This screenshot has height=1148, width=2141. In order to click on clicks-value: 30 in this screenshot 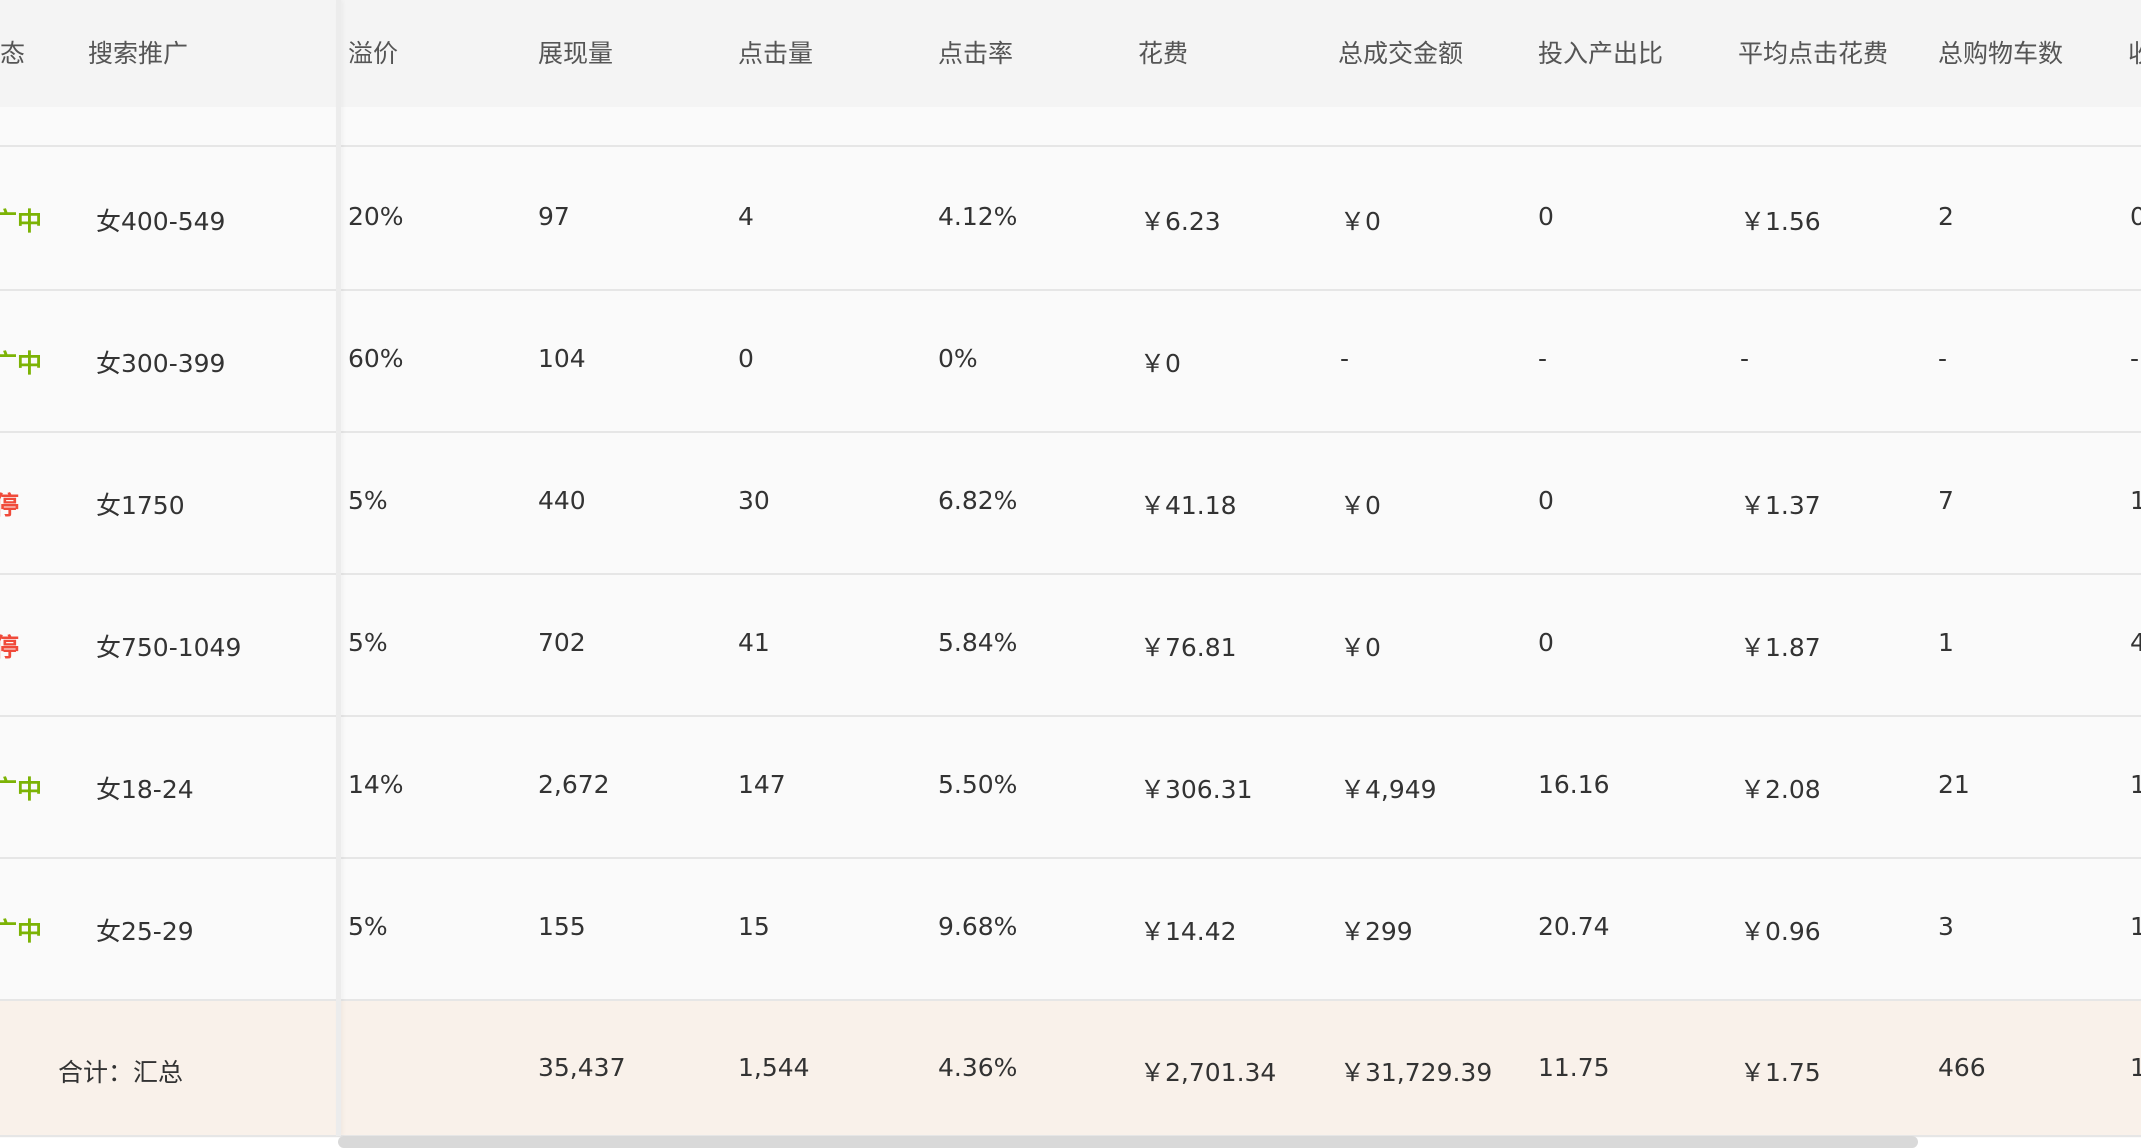, I will do `click(754, 500)`.